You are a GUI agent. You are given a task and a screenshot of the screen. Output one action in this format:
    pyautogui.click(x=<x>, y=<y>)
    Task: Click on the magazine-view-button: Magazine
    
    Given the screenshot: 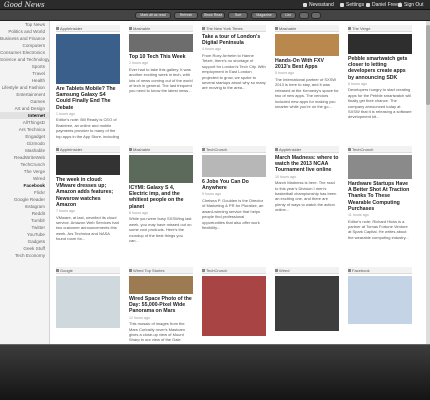 What is the action you would take?
    pyautogui.click(x=264, y=15)
    